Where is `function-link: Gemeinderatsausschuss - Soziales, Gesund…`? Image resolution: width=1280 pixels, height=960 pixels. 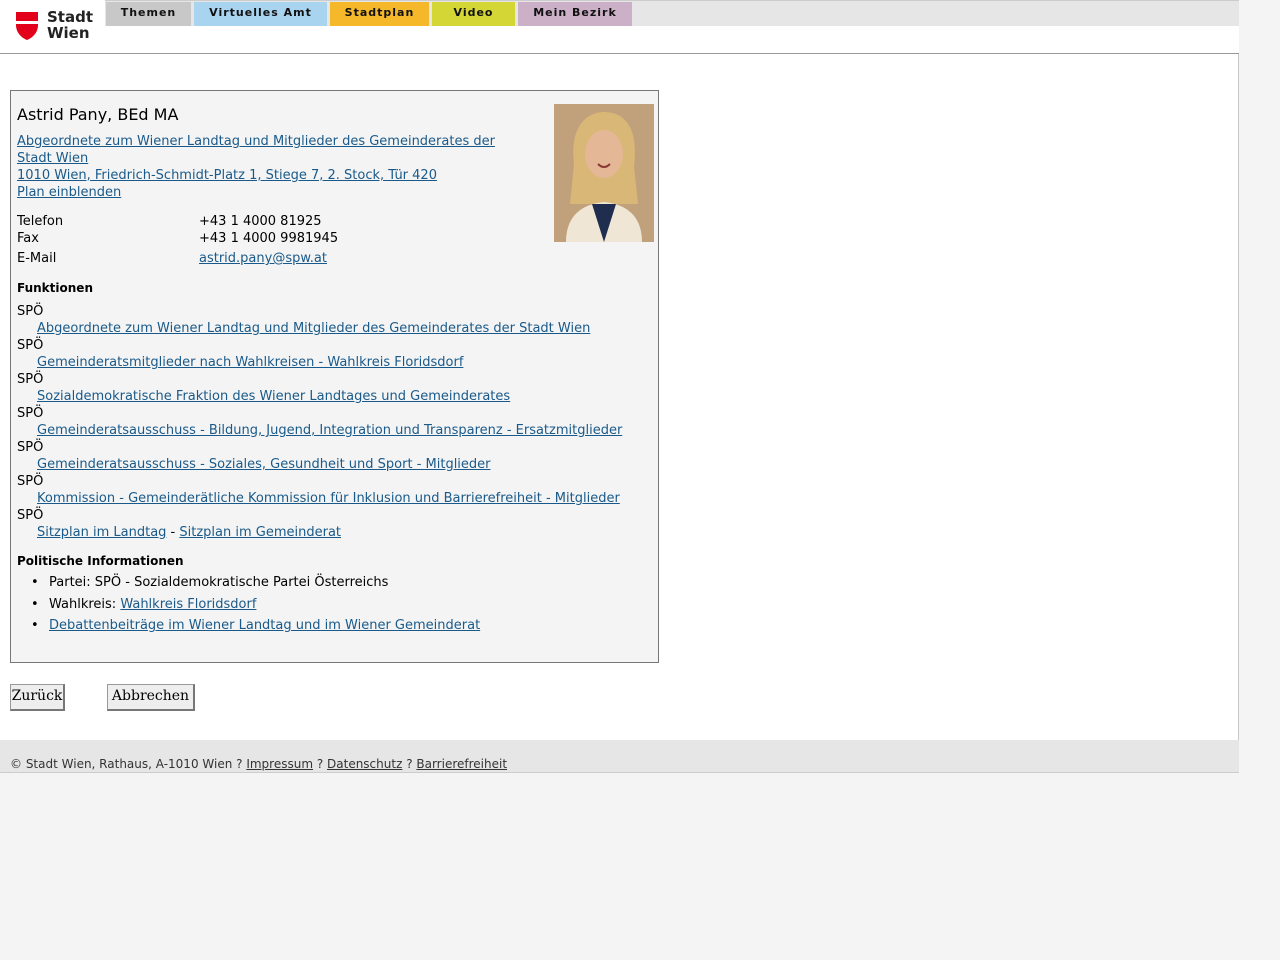
function-link: Gemeinderatsausschuss - Soziales, Gesund… is located at coordinates (264, 464).